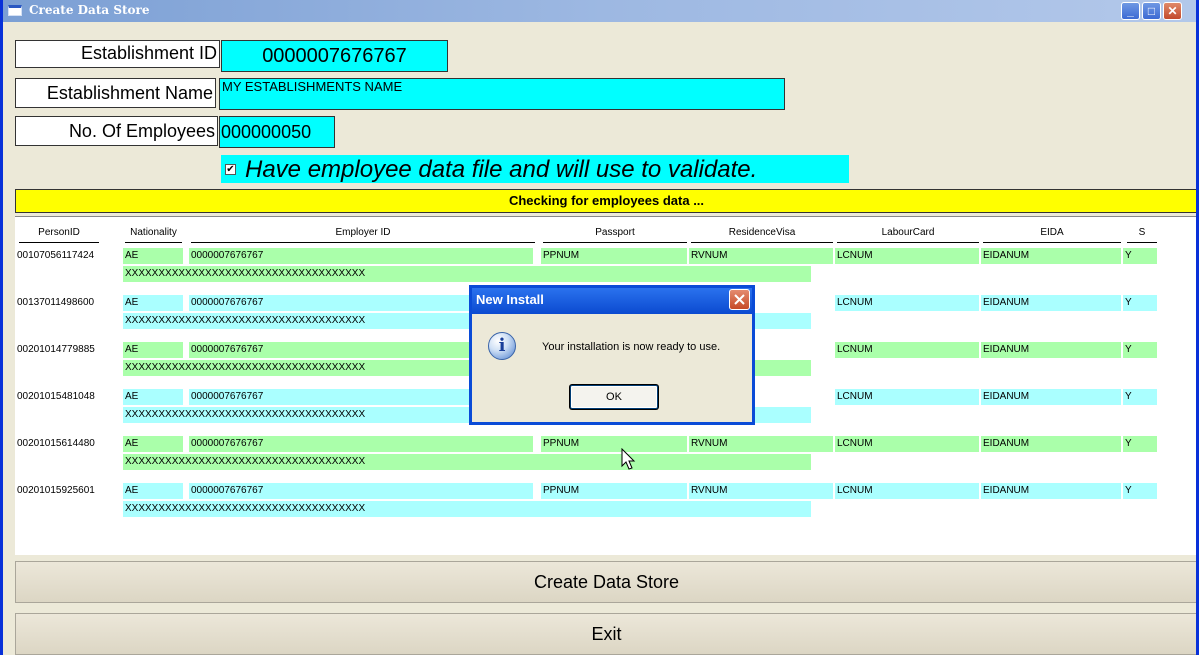 The image size is (1199, 655). I want to click on column-header-eida: EIDA, so click(1052, 234).